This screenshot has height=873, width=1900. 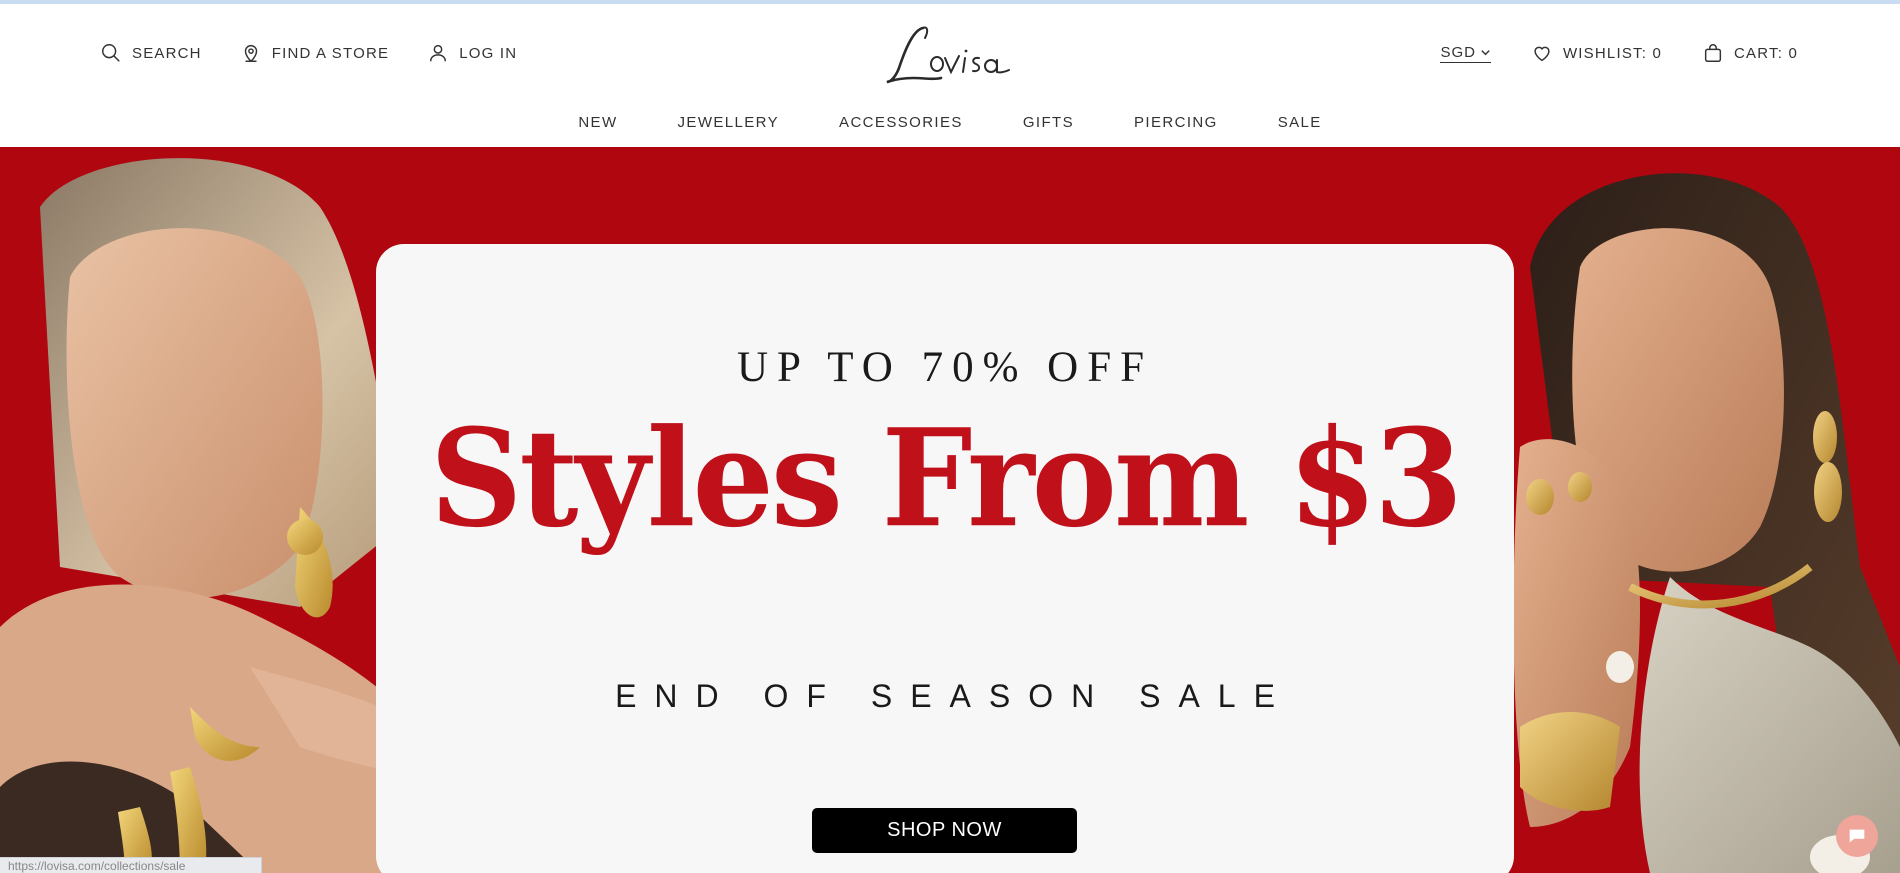 What do you see at coordinates (1048, 122) in the screenshot?
I see `nav-item-gifts: GIFTS` at bounding box center [1048, 122].